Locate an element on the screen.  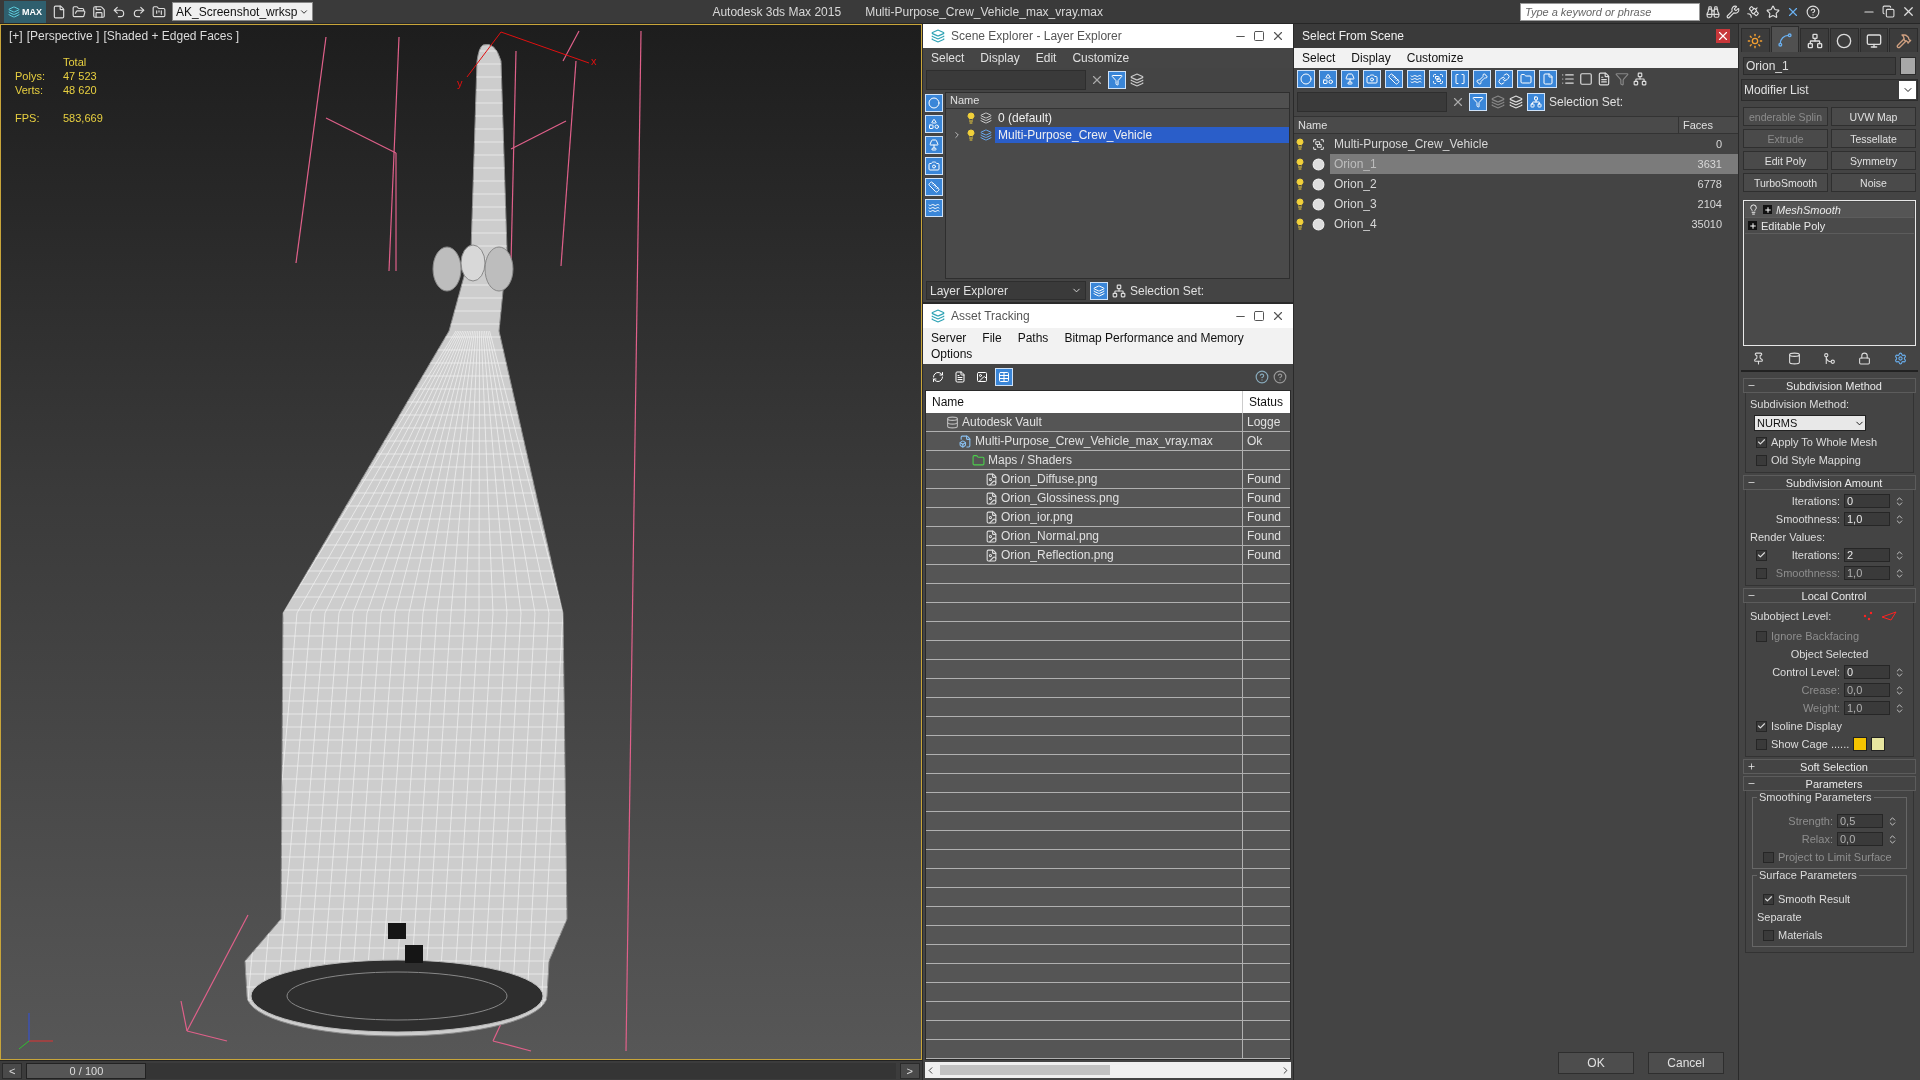
column-header: Faces is located at coordinates (1702, 125).